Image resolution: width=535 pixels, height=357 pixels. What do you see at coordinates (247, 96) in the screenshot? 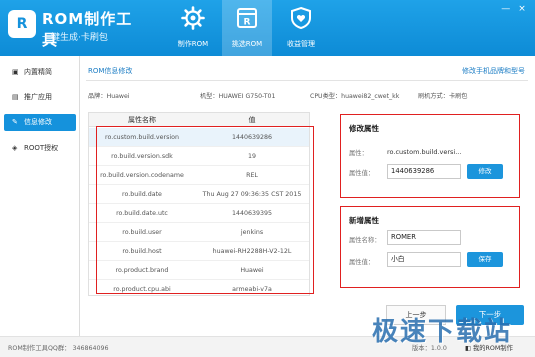
I see `device-model-value: HUAWEI G750-T01` at bounding box center [247, 96].